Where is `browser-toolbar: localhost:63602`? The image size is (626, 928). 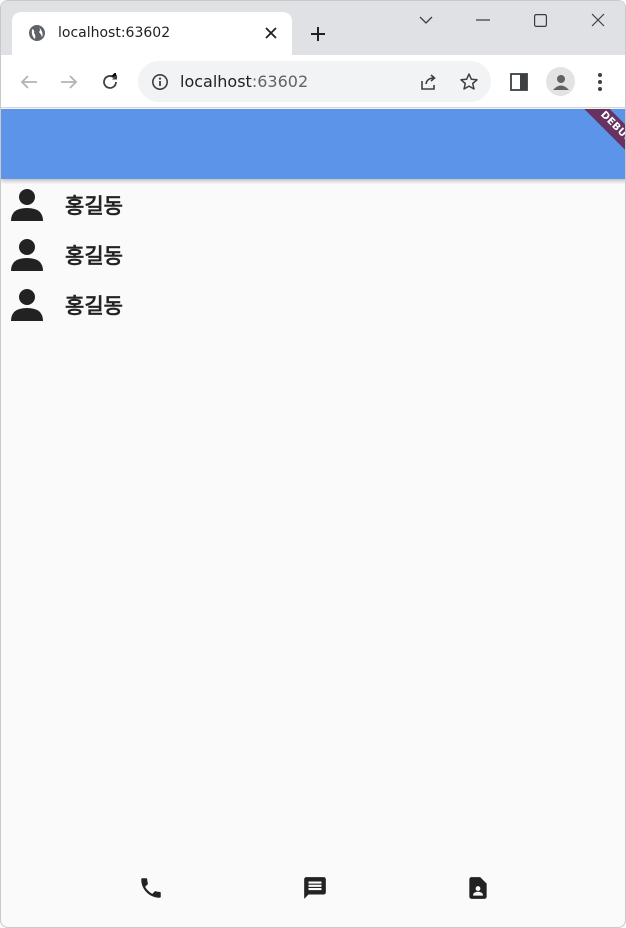 browser-toolbar: localhost:63602 is located at coordinates (313, 81).